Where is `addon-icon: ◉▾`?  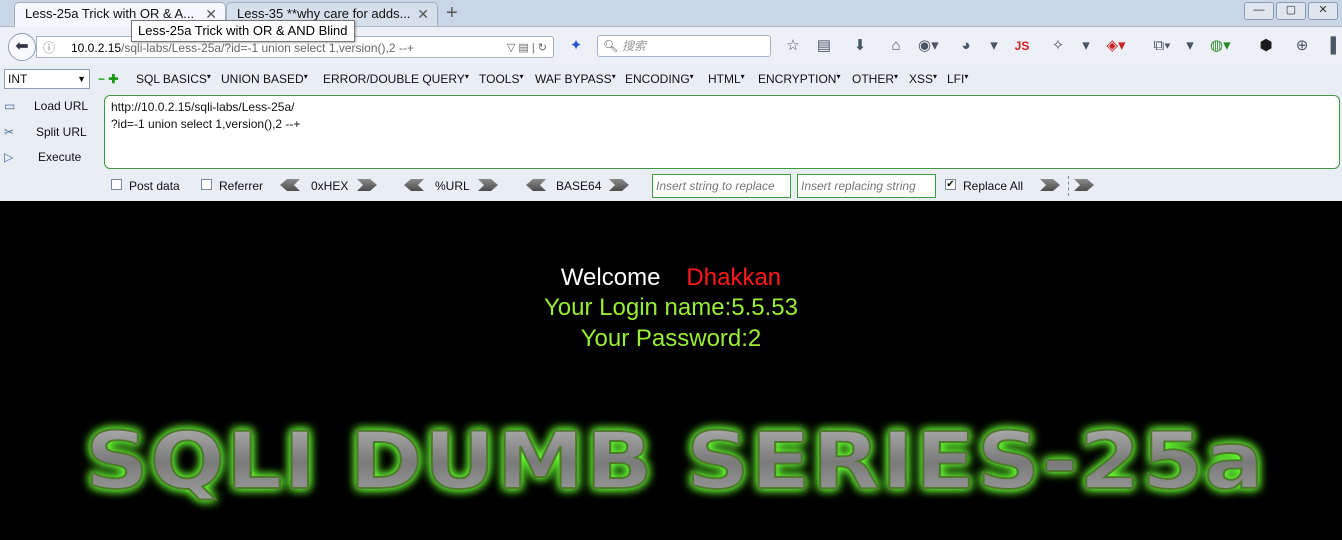
addon-icon: ◉▾ is located at coordinates (928, 46).